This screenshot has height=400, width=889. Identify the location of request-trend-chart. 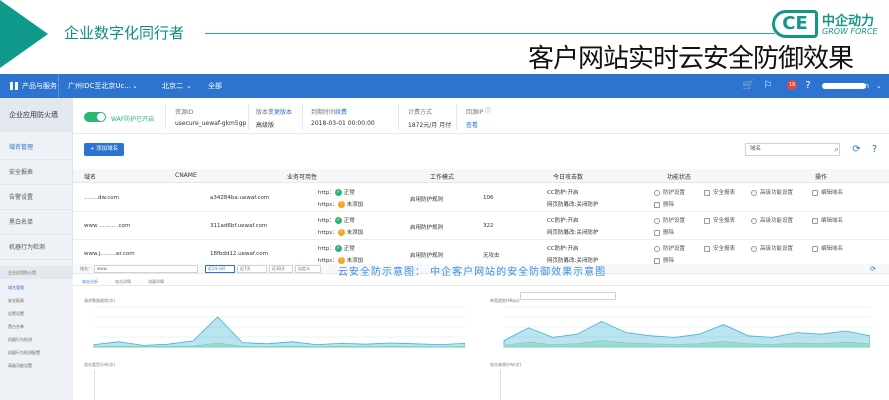
(279, 327).